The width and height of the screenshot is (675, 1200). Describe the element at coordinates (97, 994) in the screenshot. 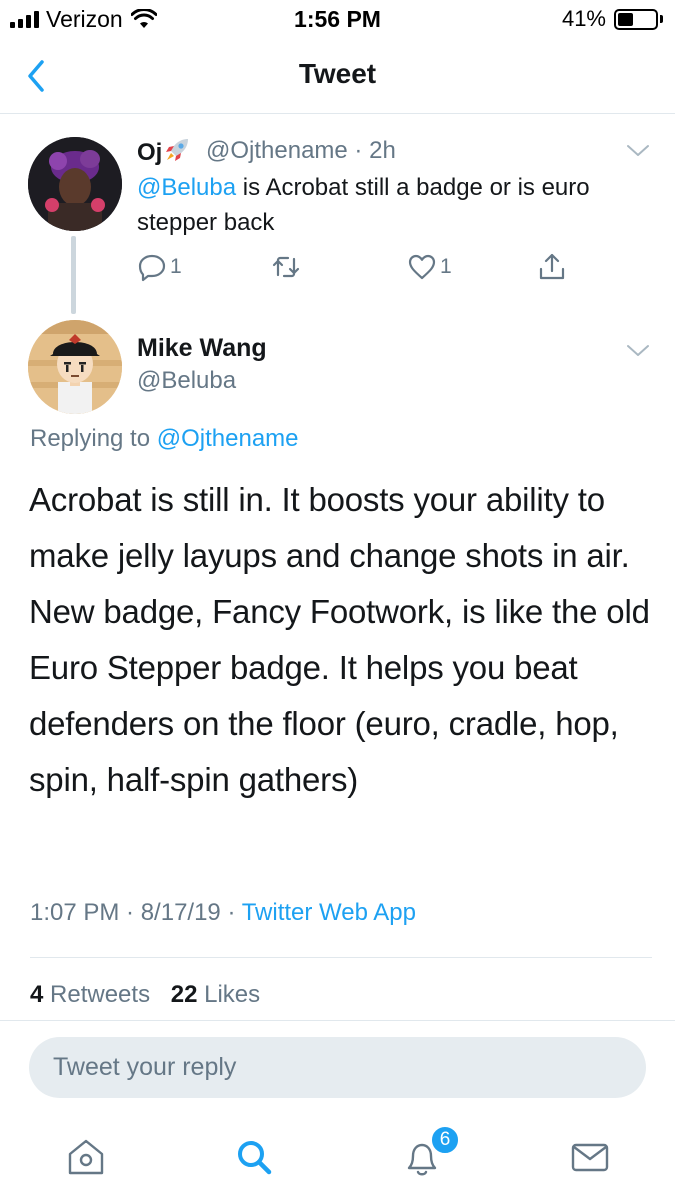

I see `retweets-label: Retweets` at that location.